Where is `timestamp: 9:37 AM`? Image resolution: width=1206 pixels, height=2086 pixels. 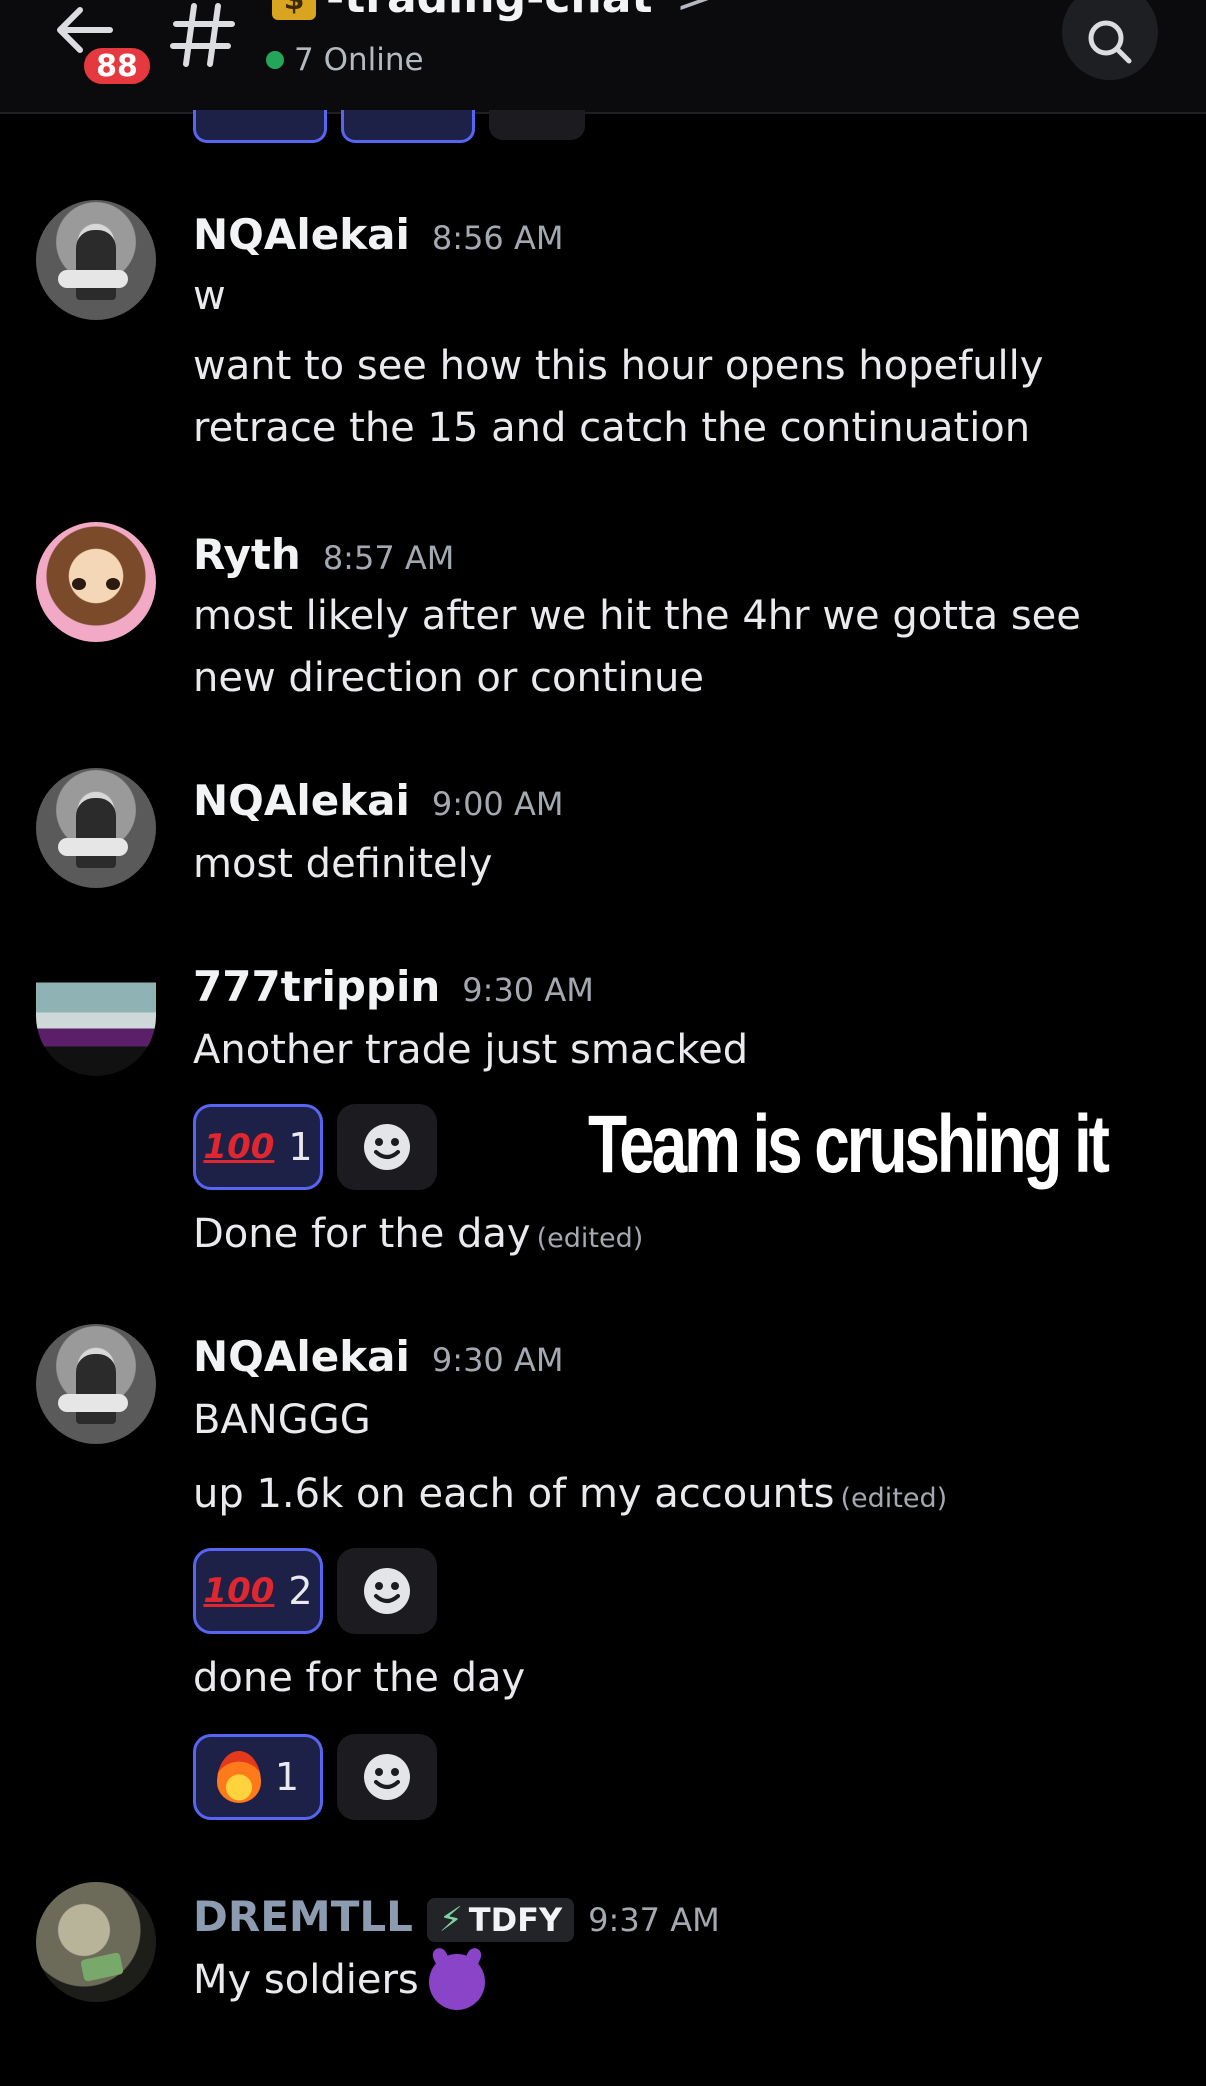
timestamp: 9:37 AM is located at coordinates (654, 1920).